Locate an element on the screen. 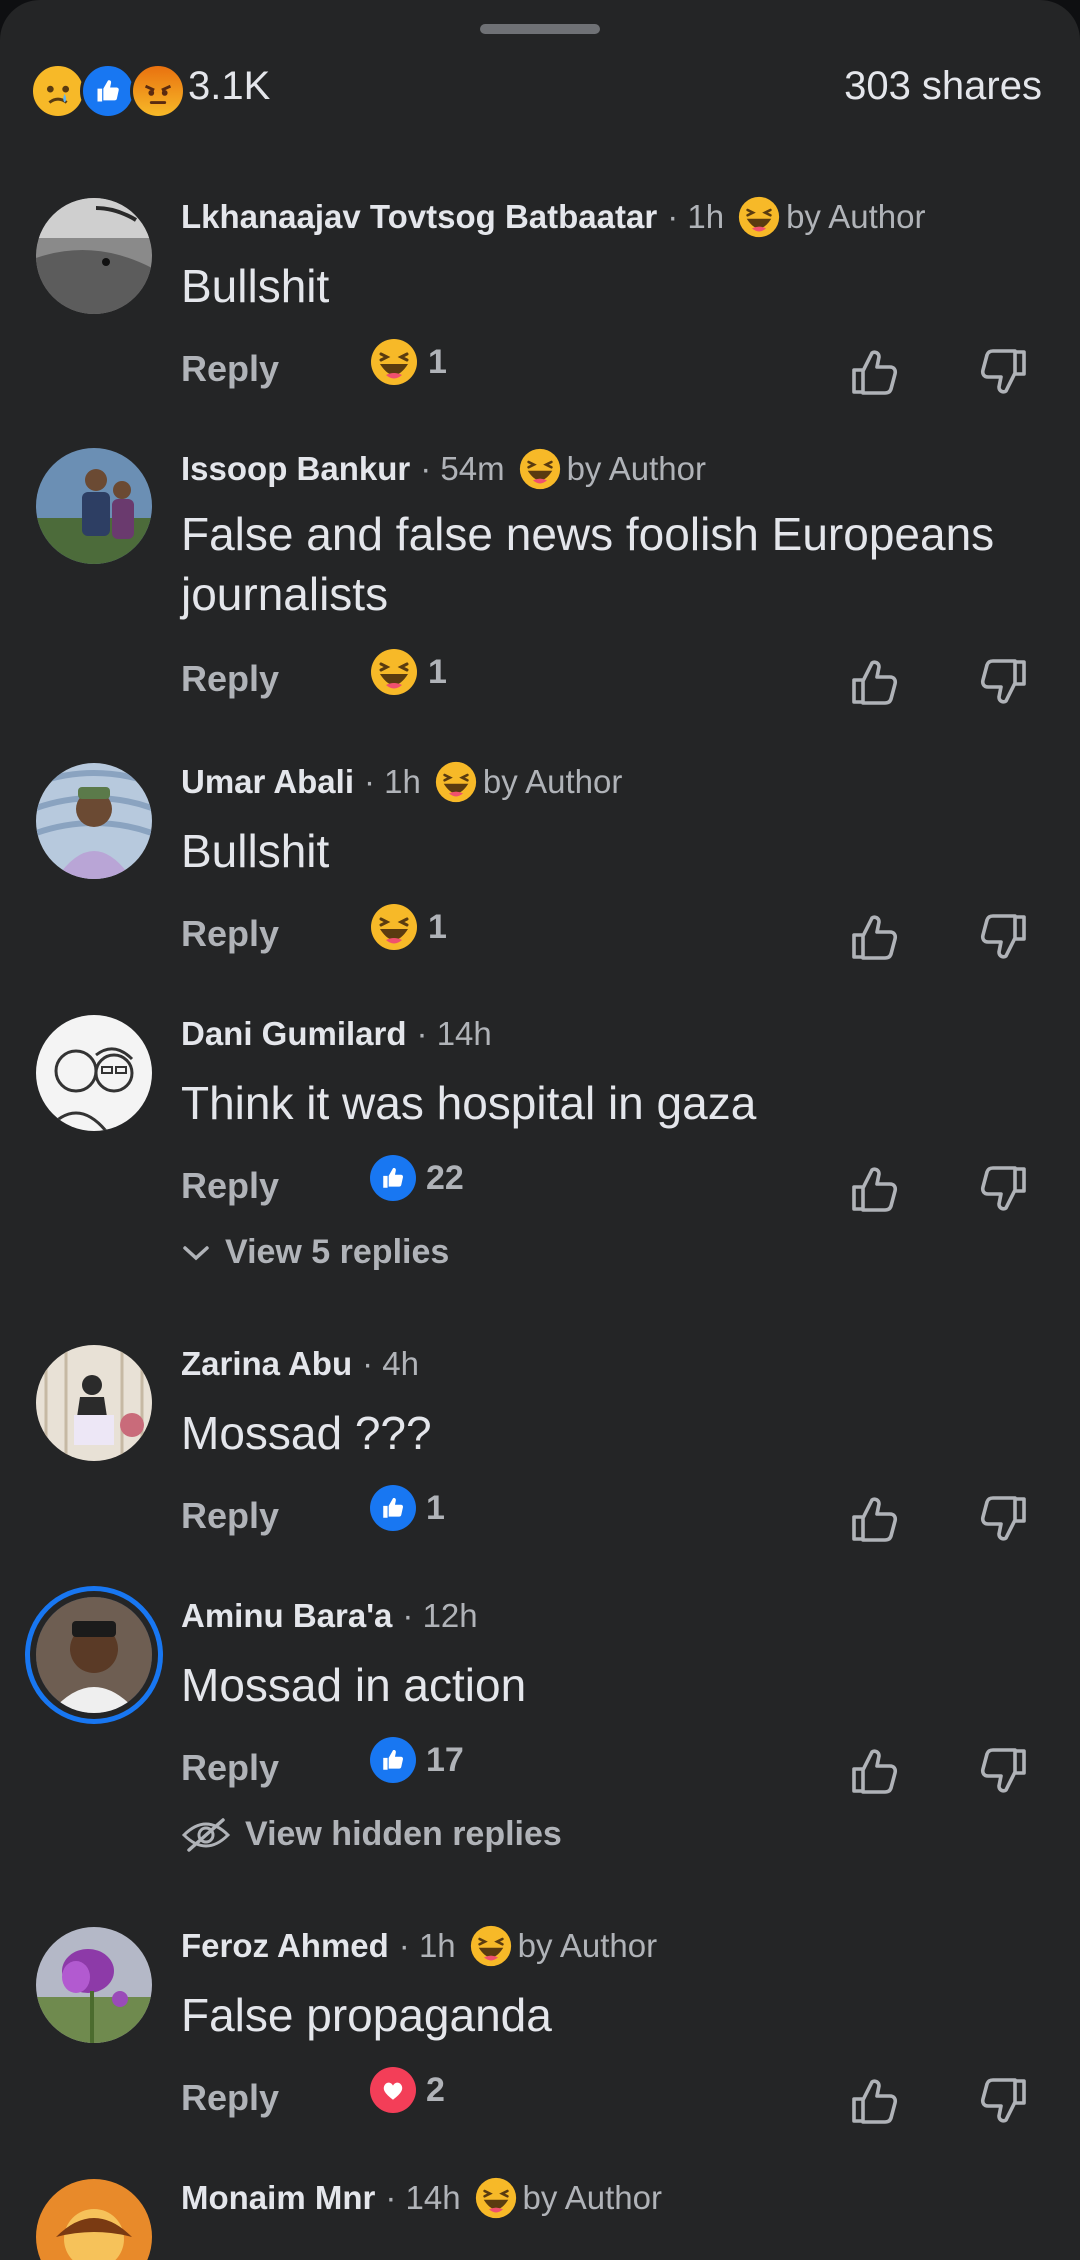 This screenshot has height=2260, width=1080. author-name: Monaim Mnr is located at coordinates (278, 2198).